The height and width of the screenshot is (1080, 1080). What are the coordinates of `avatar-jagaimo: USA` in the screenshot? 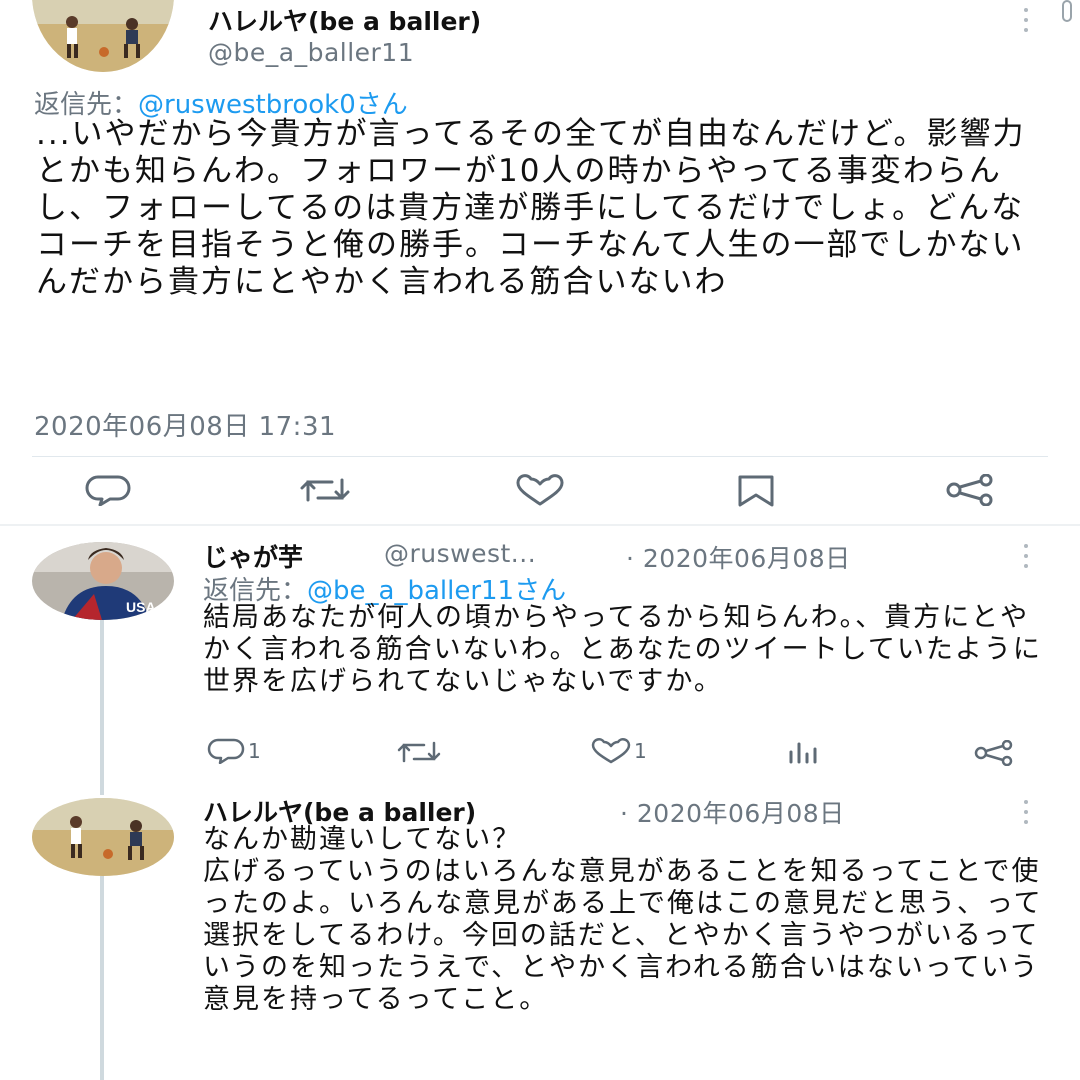 It's located at (103, 581).